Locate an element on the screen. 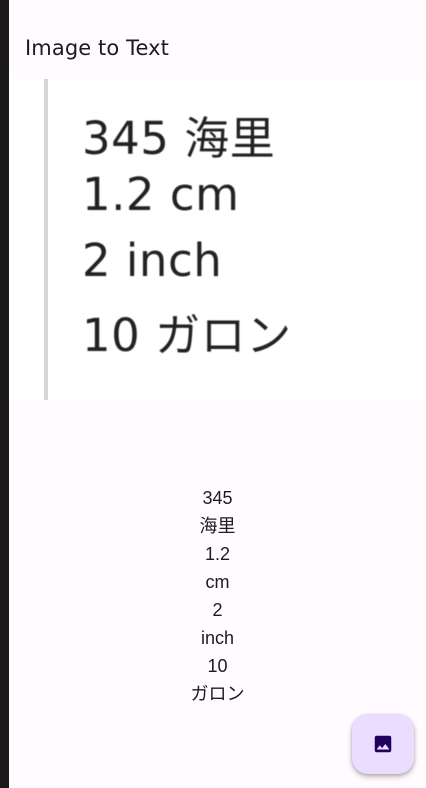 The image size is (426, 788). result-line: 海里 is located at coordinates (217, 526).